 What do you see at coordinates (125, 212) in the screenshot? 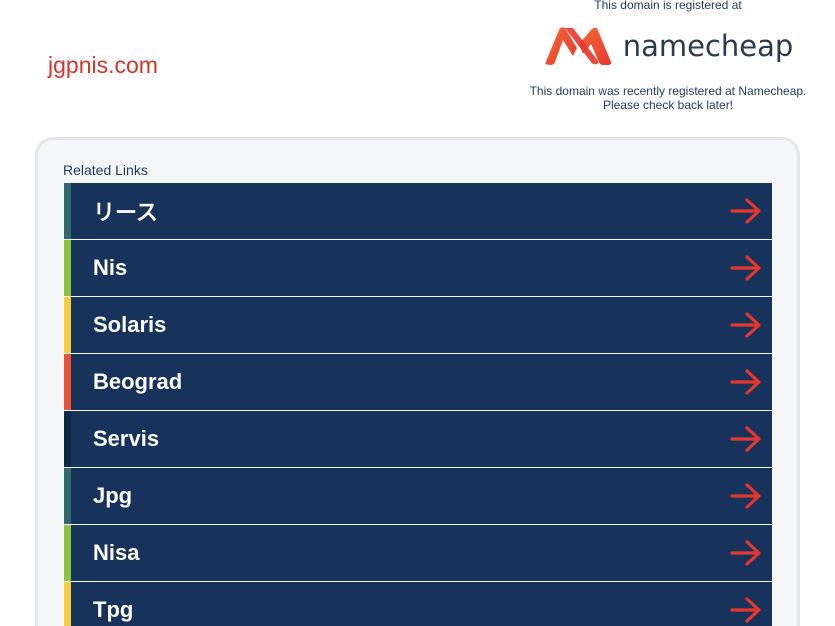
I see `related-link-label: リース` at bounding box center [125, 212].